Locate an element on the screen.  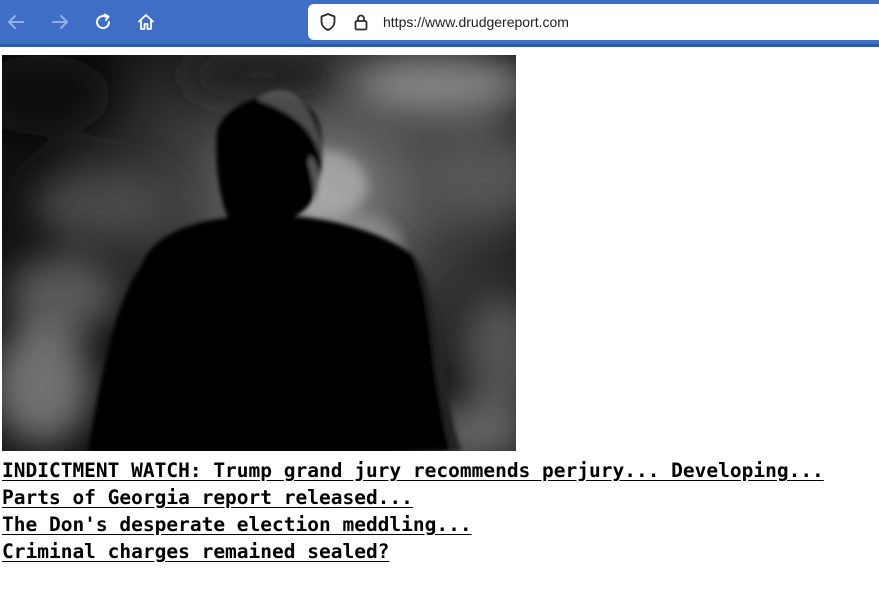
url-text: https://www.drudgereport.com is located at coordinates (476, 22).